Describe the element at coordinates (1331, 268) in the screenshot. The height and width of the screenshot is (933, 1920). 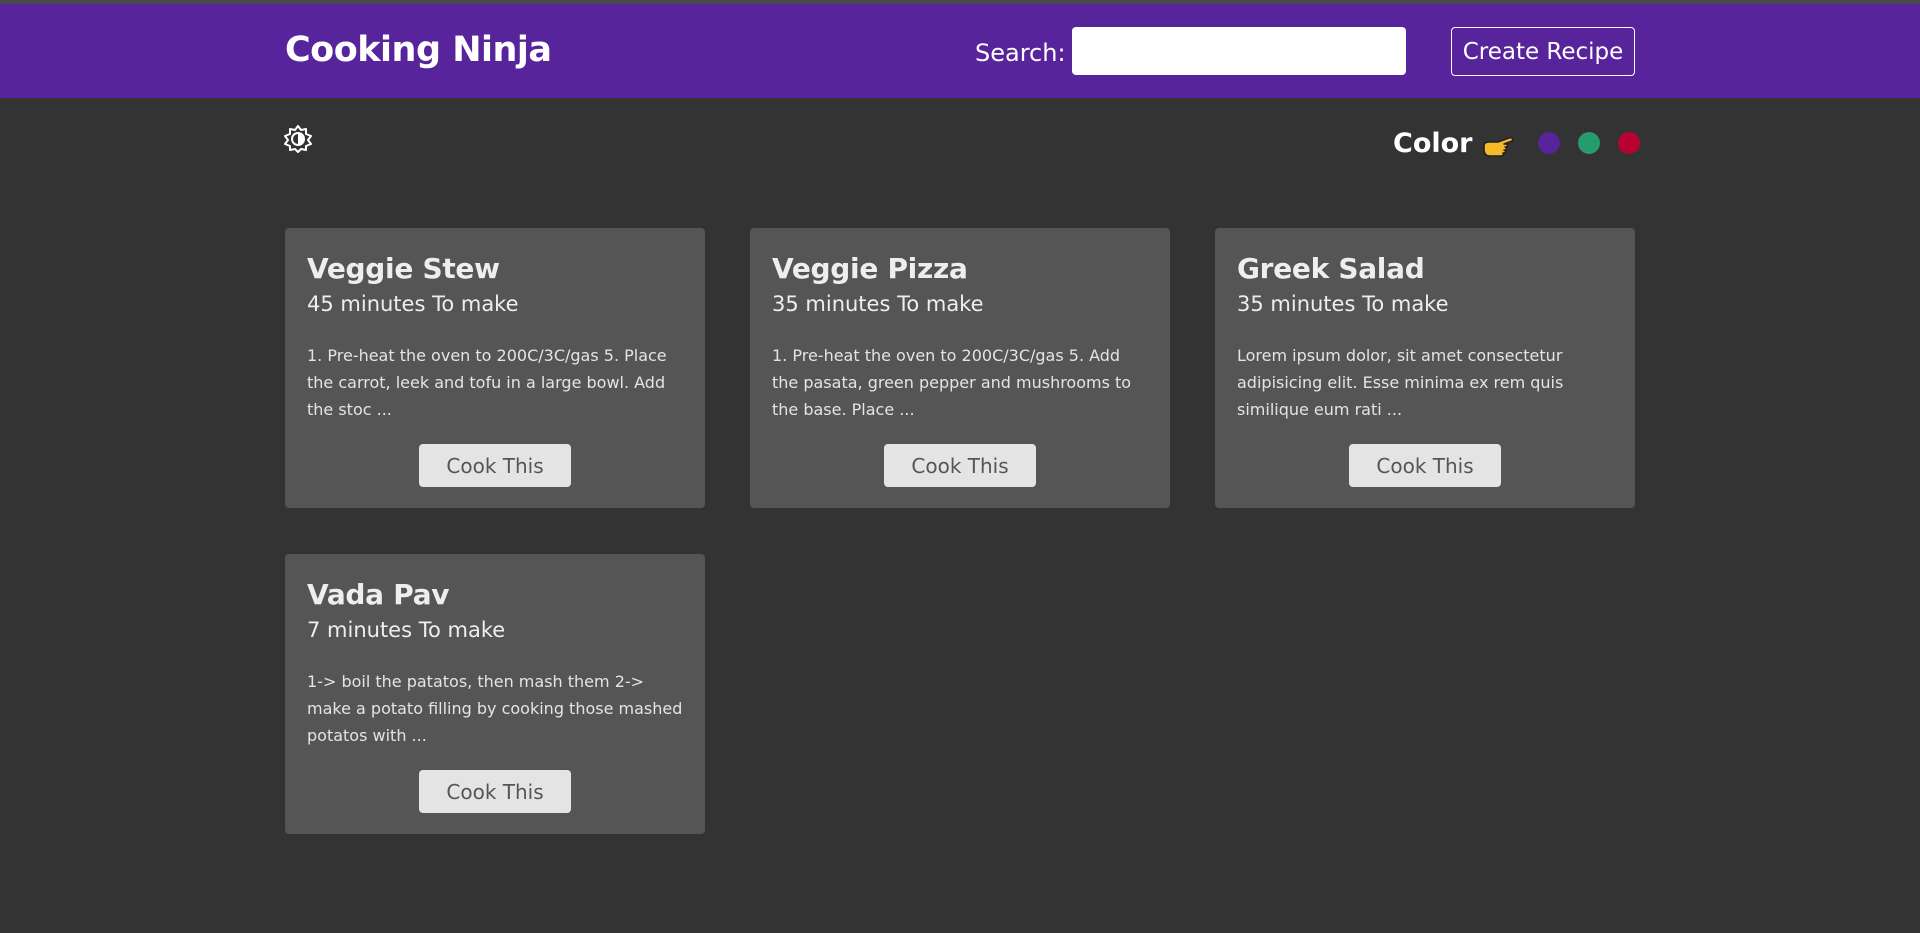
I see `recipe-title: Greek Salad` at that location.